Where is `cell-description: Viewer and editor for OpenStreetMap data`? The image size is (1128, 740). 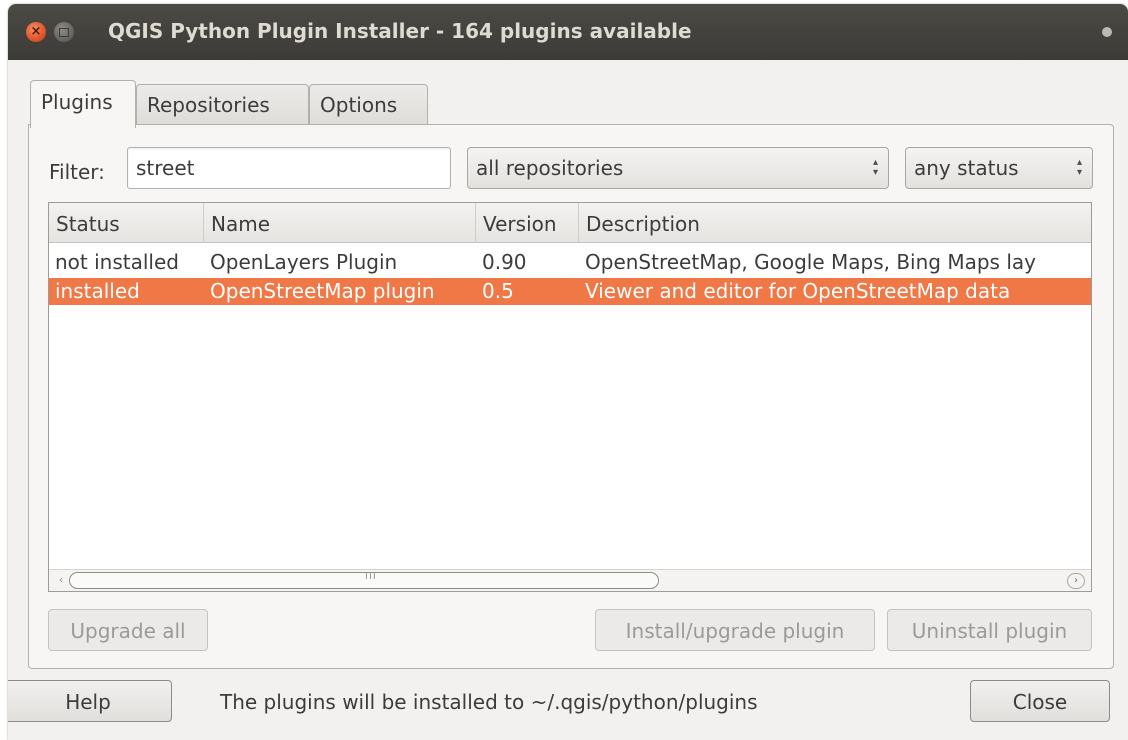
cell-description: Viewer and editor for OpenStreetMap data is located at coordinates (798, 291).